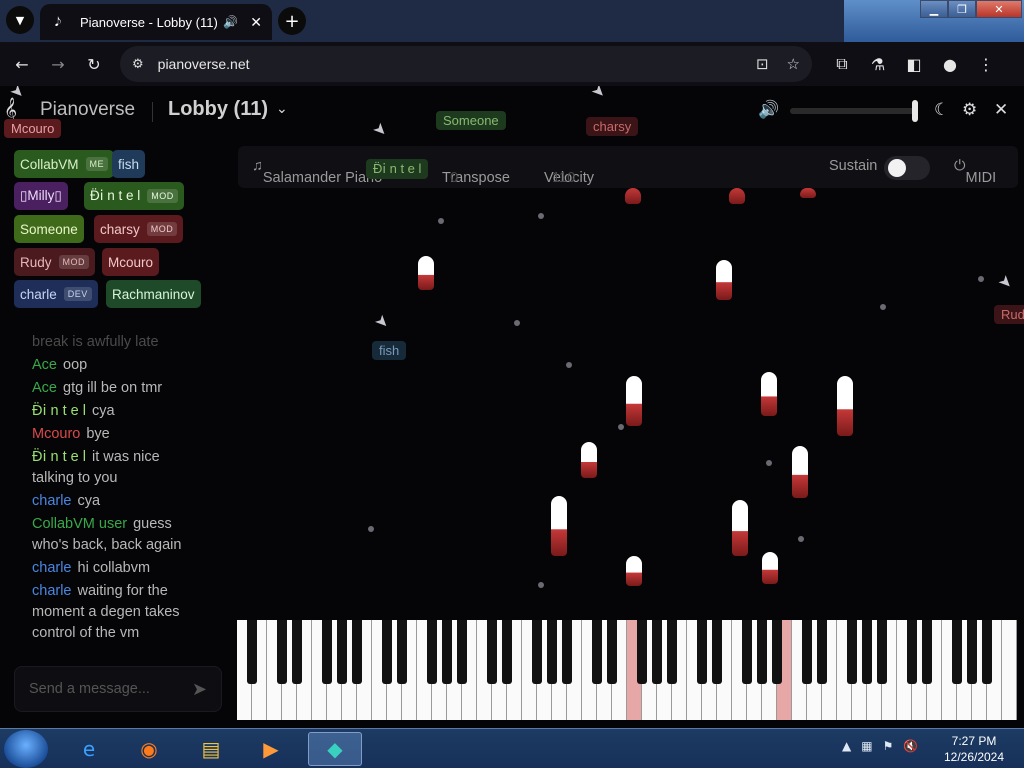 The width and height of the screenshot is (1024, 768). I want to click on gear-icon: ⚙, so click(969, 110).